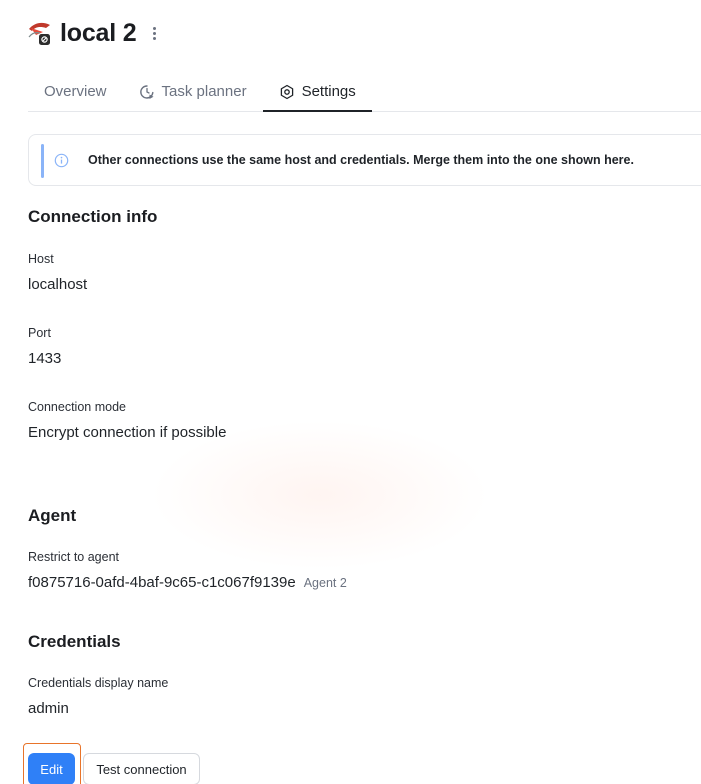 This screenshot has width=701, height=784. Describe the element at coordinates (61, 160) in the screenshot. I see `info-icon` at that location.